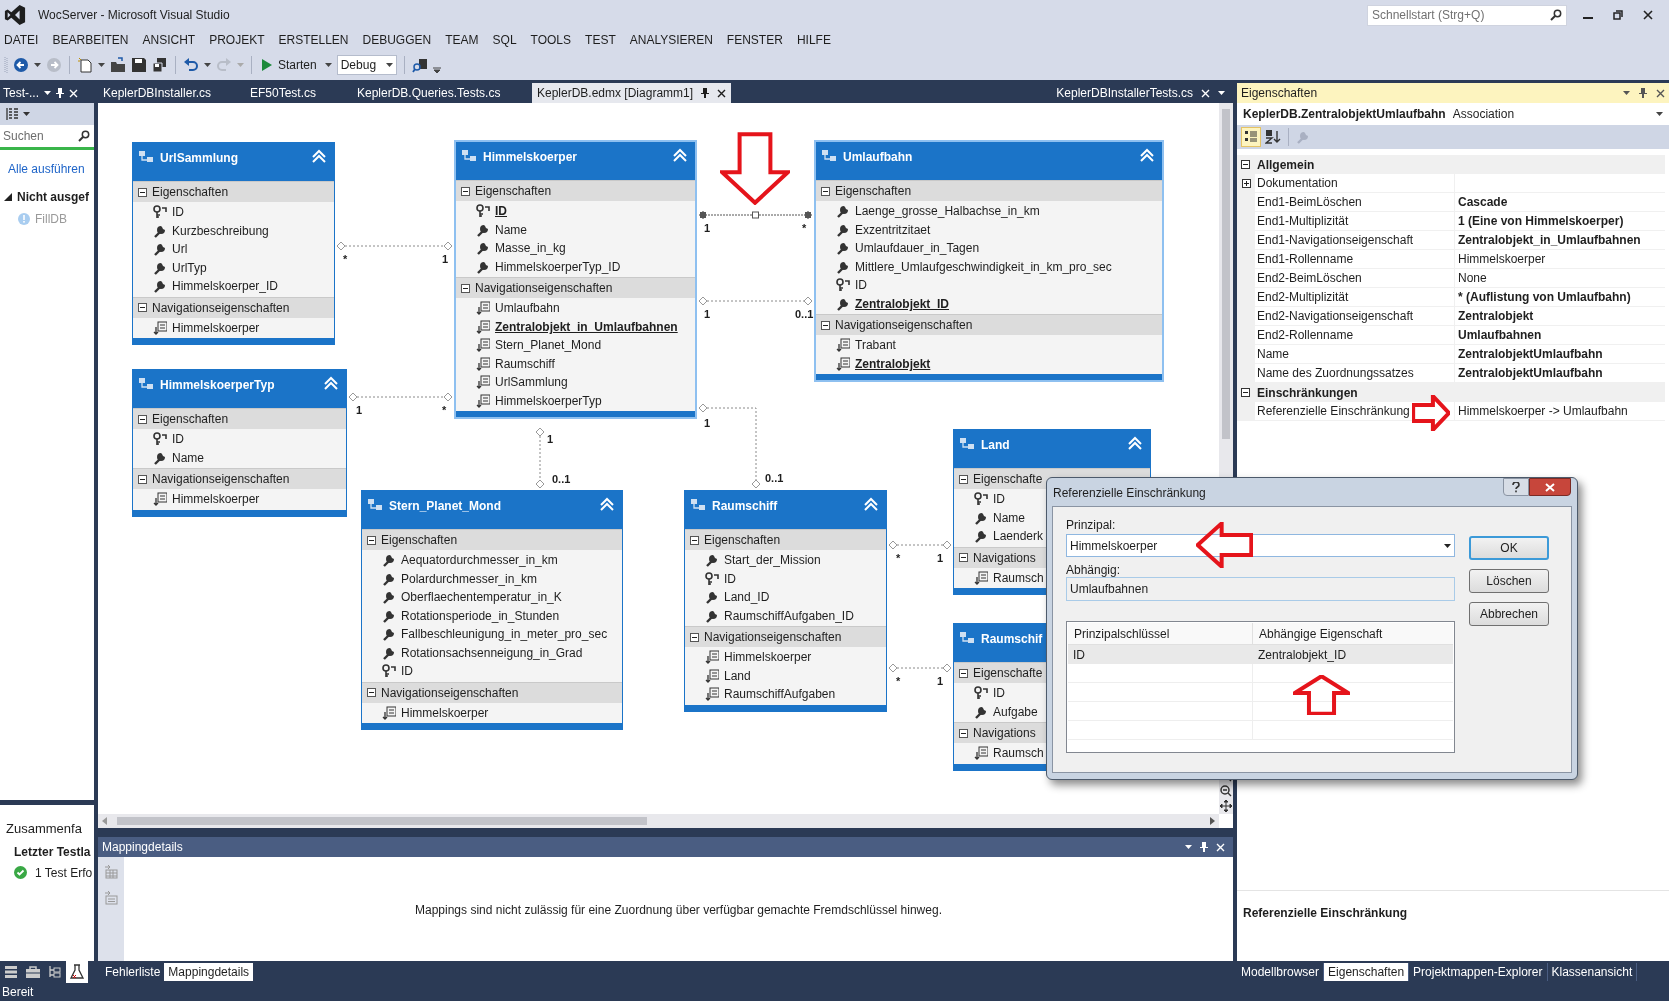  Describe the element at coordinates (1335, 240) in the screenshot. I see `property-label: End1-Navigationseigenschaft` at that location.